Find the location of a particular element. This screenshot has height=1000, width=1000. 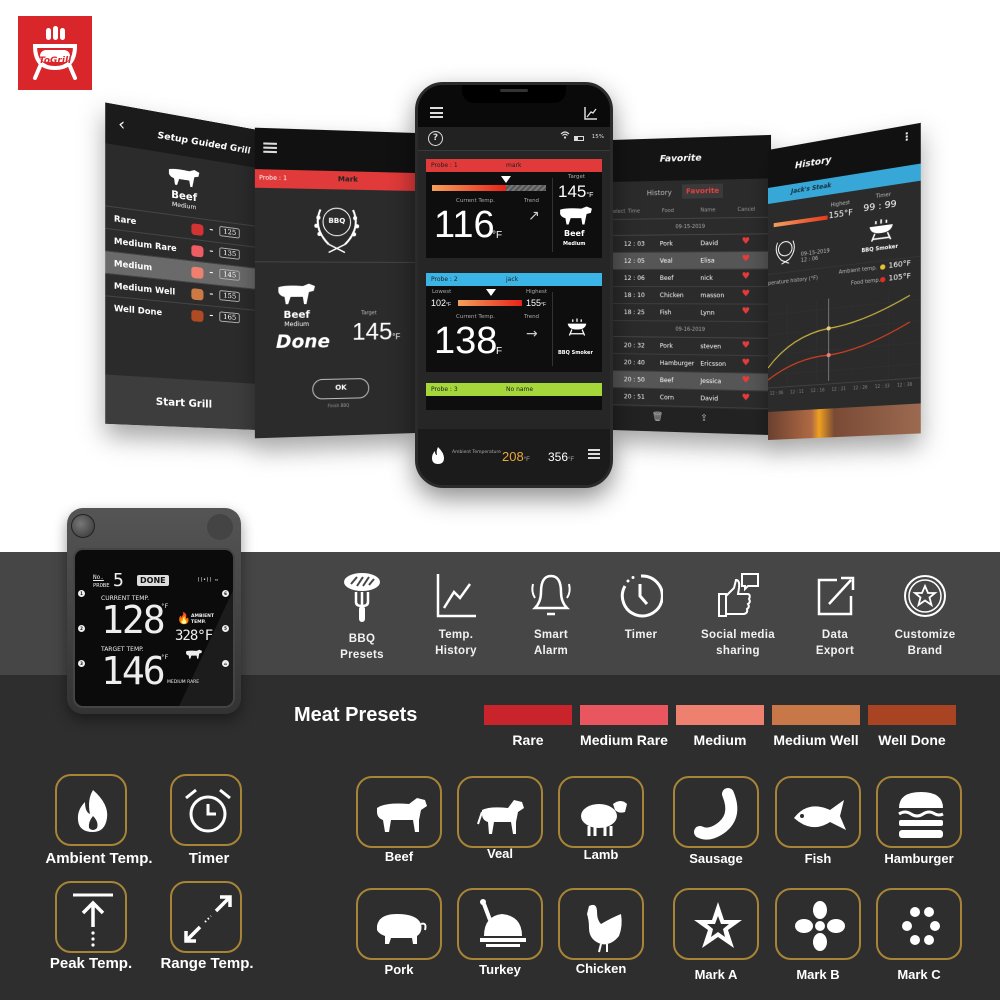

more-vertical-icon: ⋮ is located at coordinates (906, 138).